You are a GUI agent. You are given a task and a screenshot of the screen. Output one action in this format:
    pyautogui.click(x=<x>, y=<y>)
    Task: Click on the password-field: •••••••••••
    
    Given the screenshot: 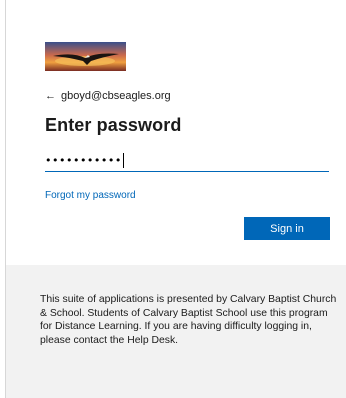 What is the action you would take?
    pyautogui.click(x=187, y=161)
    